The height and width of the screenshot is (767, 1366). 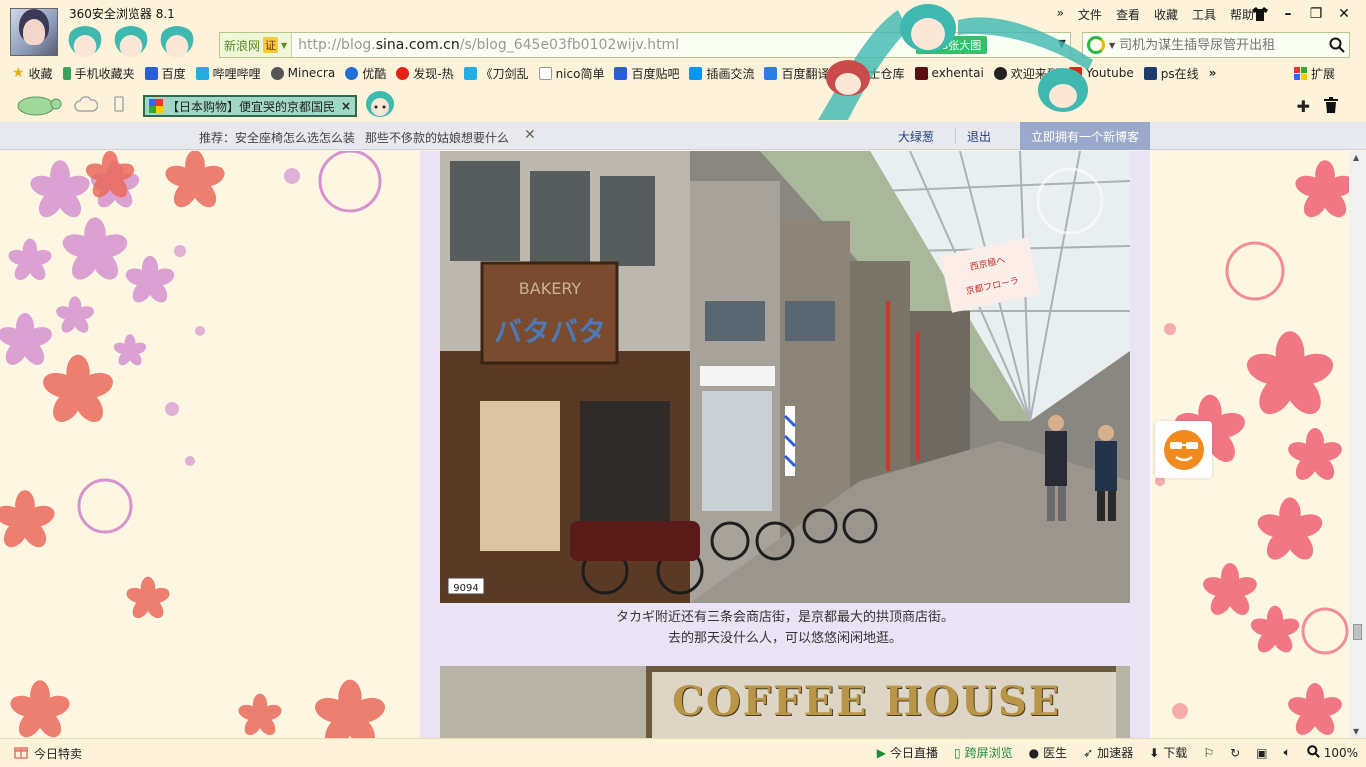 I want to click on skin-shirt-icon, so click(x=1260, y=14).